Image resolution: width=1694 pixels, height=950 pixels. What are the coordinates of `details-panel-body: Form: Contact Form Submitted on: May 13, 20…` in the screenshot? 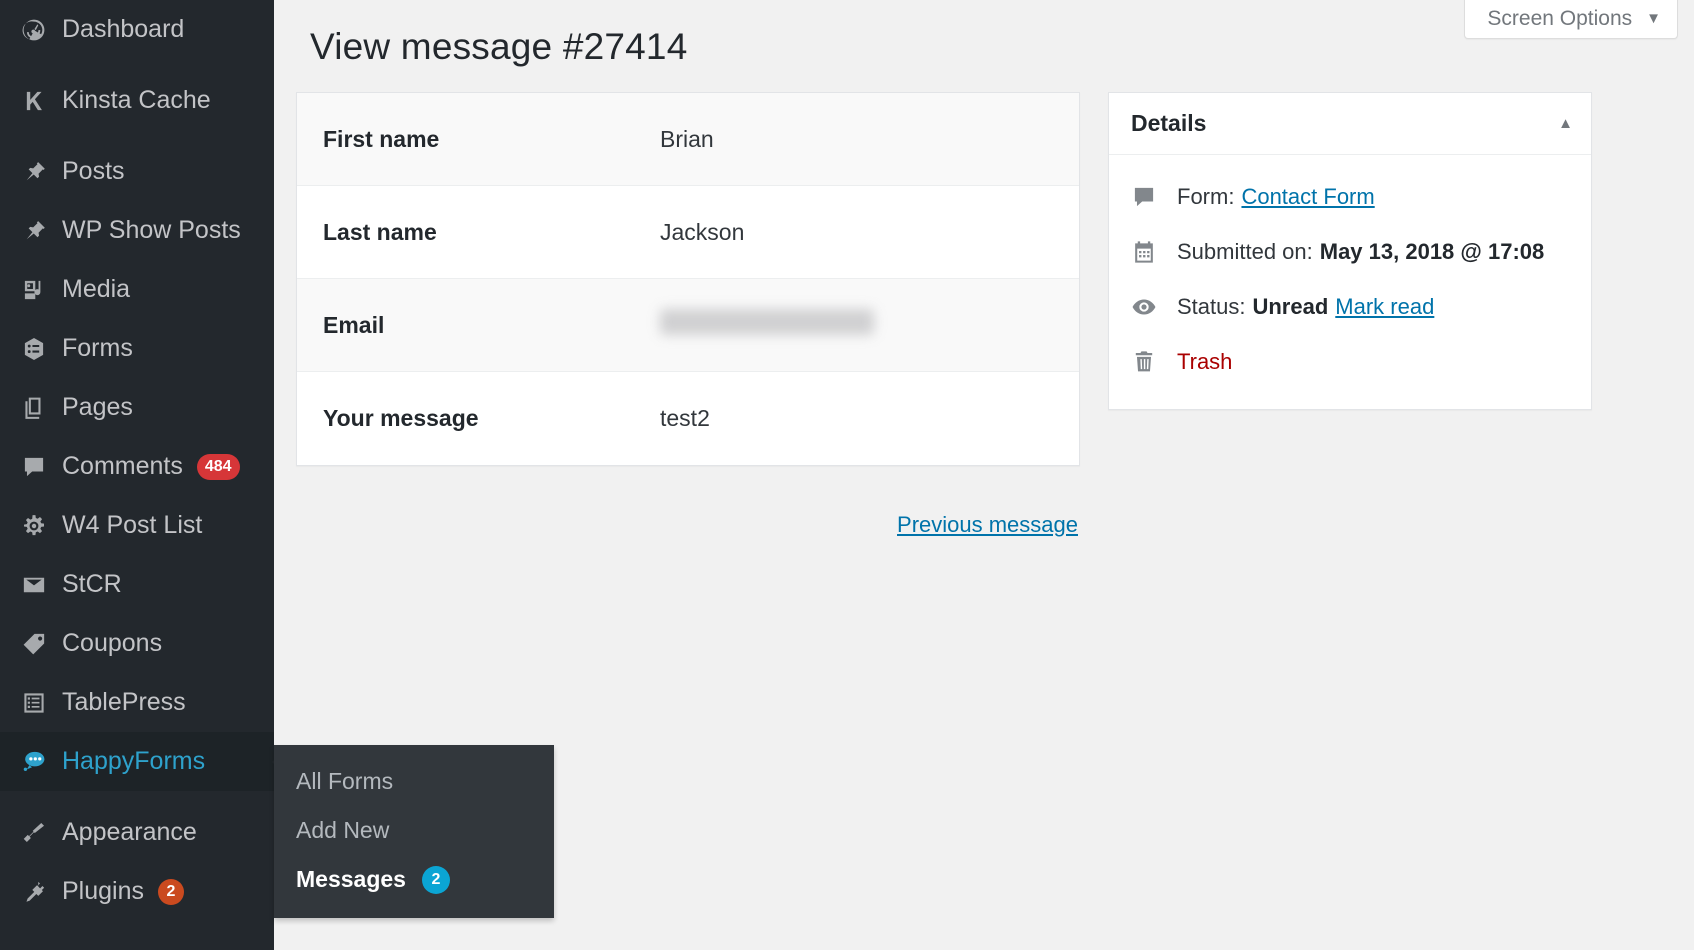 It's located at (1350, 282).